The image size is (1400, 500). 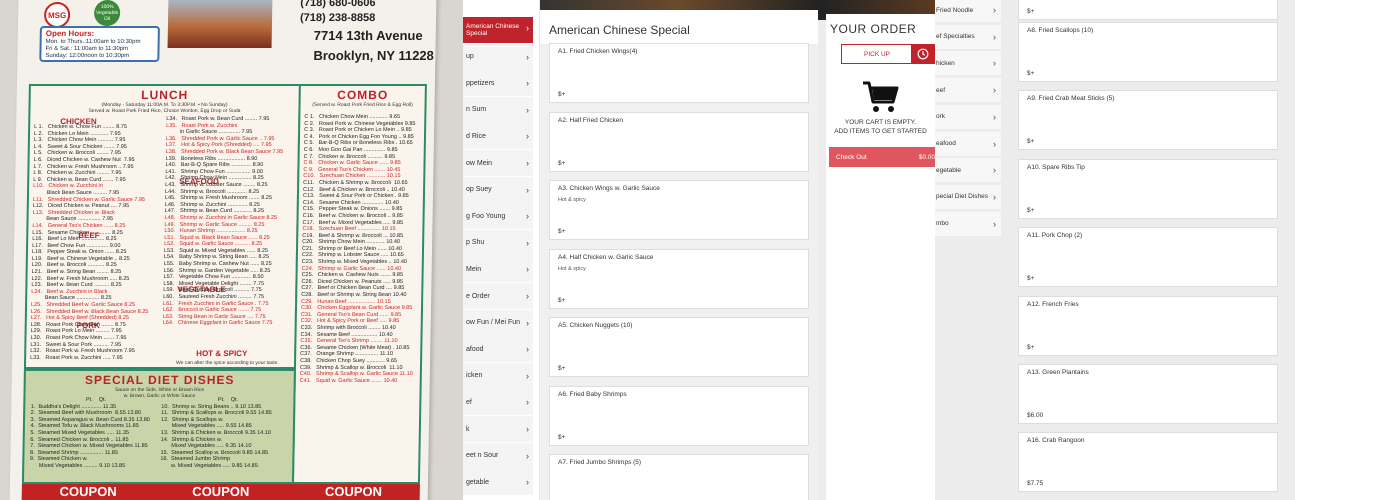 What do you see at coordinates (679, 141) in the screenshot?
I see `item-card: A2. Half Fried Chicken $+` at bounding box center [679, 141].